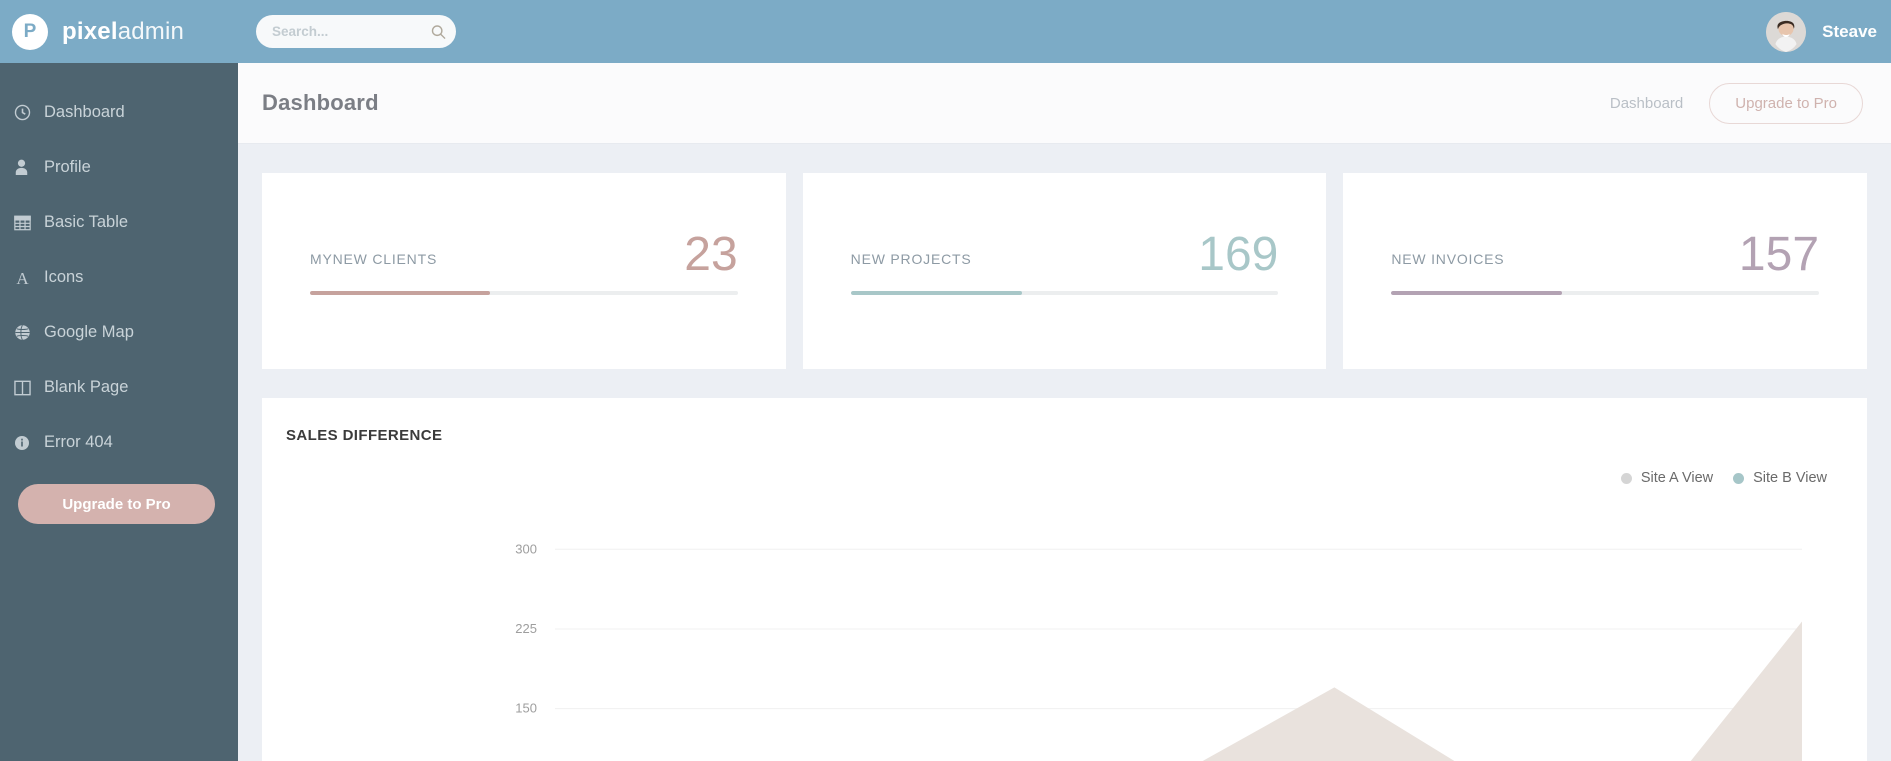 Image resolution: width=1891 pixels, height=761 pixels. What do you see at coordinates (1677, 478) in the screenshot?
I see `legend-label: Site A View` at bounding box center [1677, 478].